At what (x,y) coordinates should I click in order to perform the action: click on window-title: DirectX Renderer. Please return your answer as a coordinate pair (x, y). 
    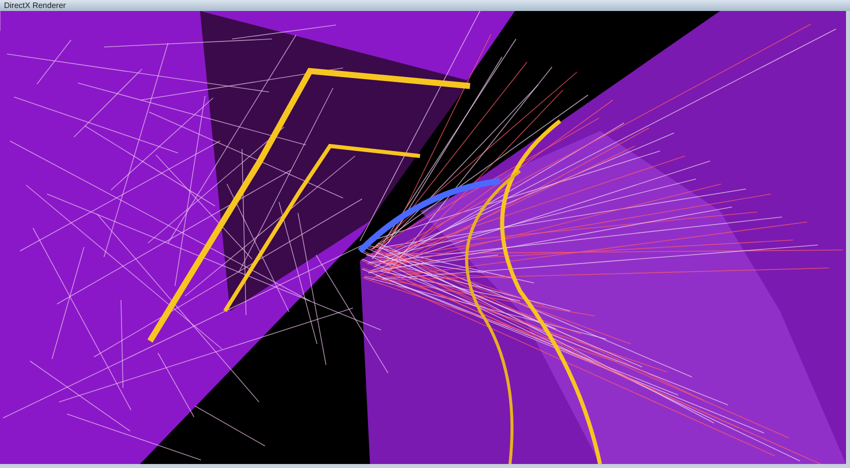
    Looking at the image, I should click on (35, 5).